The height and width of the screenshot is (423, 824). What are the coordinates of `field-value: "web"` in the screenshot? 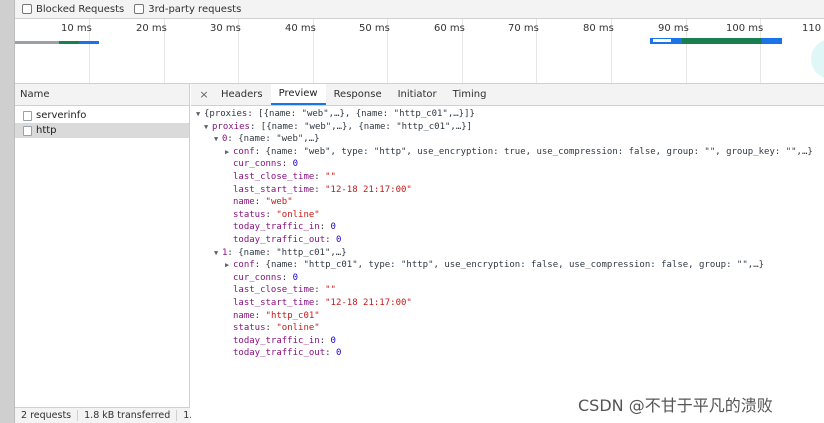 It's located at (279, 202).